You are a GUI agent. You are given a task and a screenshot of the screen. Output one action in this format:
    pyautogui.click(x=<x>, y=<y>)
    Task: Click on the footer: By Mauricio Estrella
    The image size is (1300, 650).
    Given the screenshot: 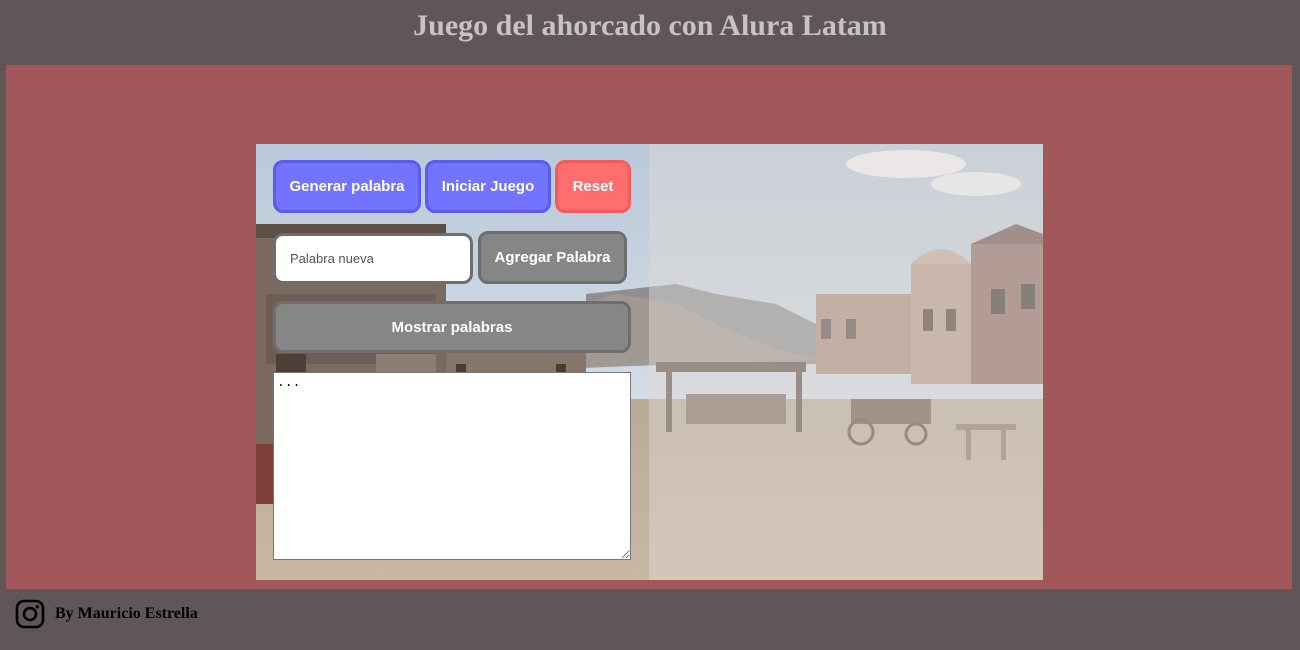 What is the action you would take?
    pyautogui.click(x=650, y=620)
    